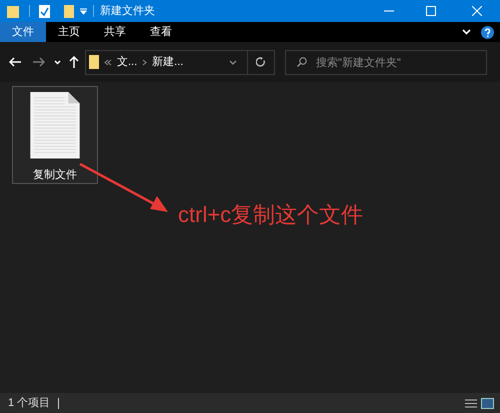 This screenshot has width=500, height=413. Describe the element at coordinates (261, 62) in the screenshot. I see `refresh-icon` at that location.